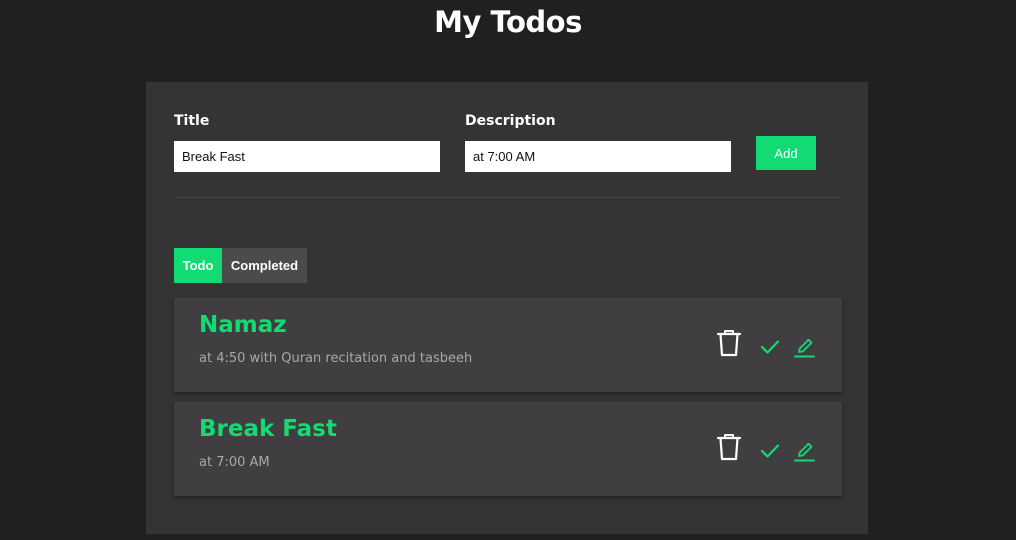 The width and height of the screenshot is (1016, 540). What do you see at coordinates (234, 462) in the screenshot?
I see `todo-description: at 7:00 AM` at bounding box center [234, 462].